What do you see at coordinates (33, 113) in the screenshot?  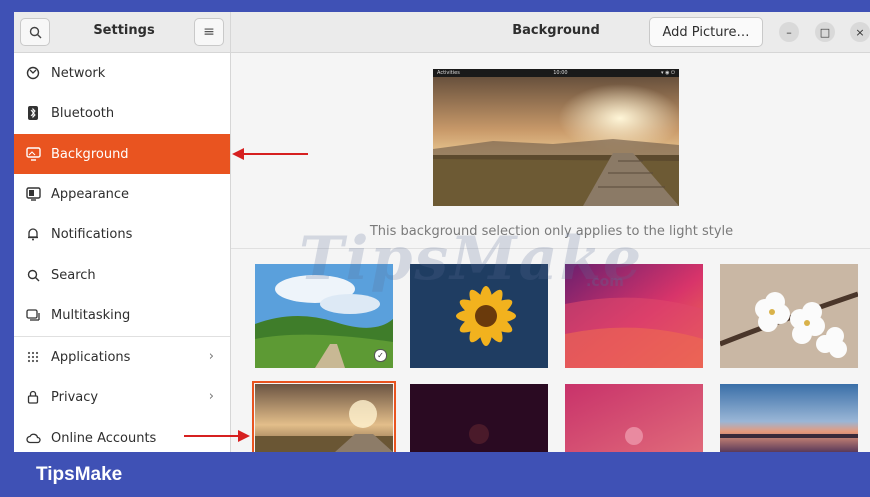 I see `bluetooth-icon` at bounding box center [33, 113].